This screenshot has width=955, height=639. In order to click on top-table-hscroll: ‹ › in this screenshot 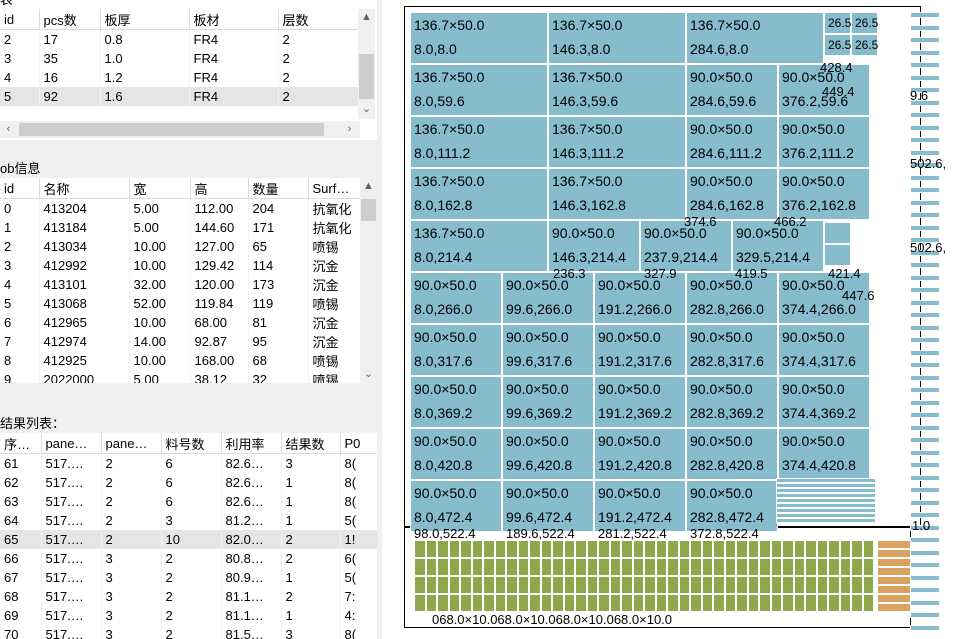, I will do `click(180, 129)`.